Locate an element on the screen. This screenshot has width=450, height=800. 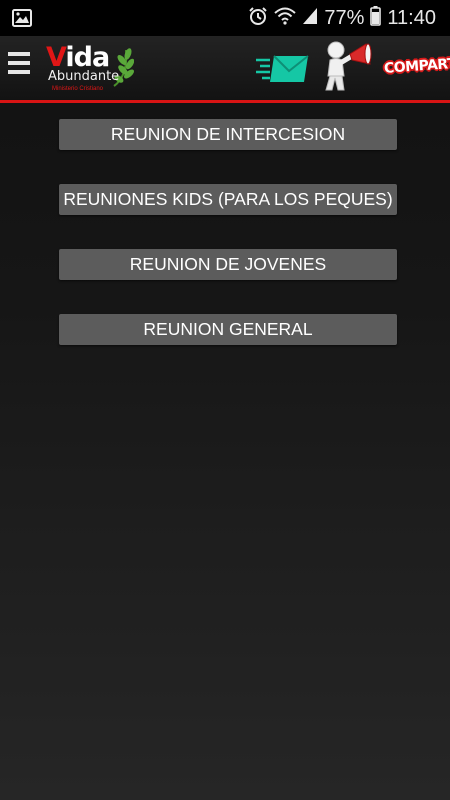
app-bar-divider is located at coordinates (225, 101).